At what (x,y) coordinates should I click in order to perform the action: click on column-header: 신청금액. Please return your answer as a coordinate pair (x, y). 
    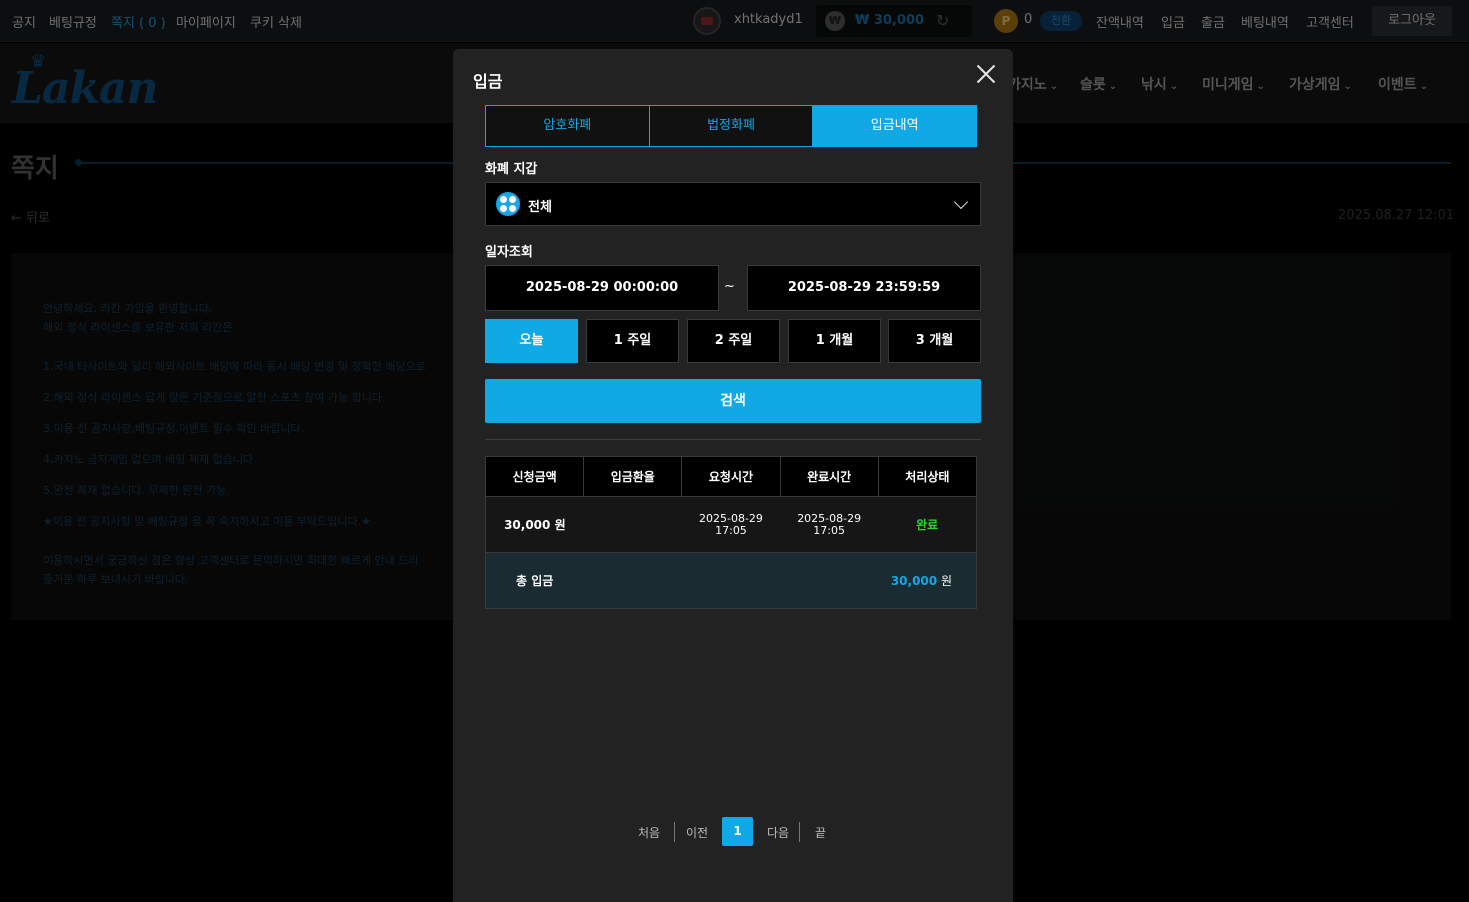
    Looking at the image, I should click on (534, 476).